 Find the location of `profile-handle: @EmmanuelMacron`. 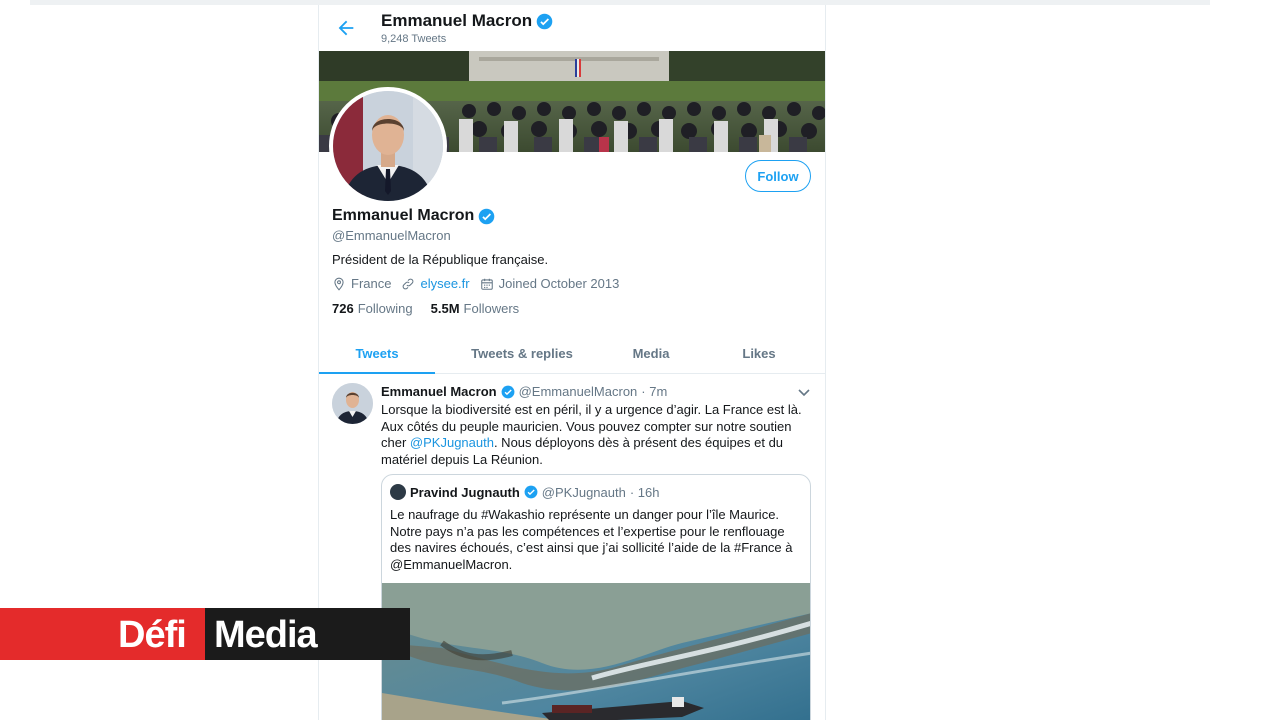

profile-handle: @EmmanuelMacron is located at coordinates (391, 235).